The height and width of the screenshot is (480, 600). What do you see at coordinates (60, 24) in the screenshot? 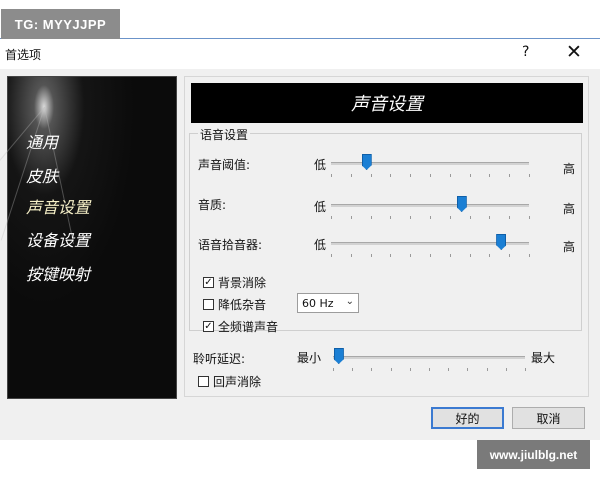
I see `watermark-top: TG: MYYJJPP` at bounding box center [60, 24].